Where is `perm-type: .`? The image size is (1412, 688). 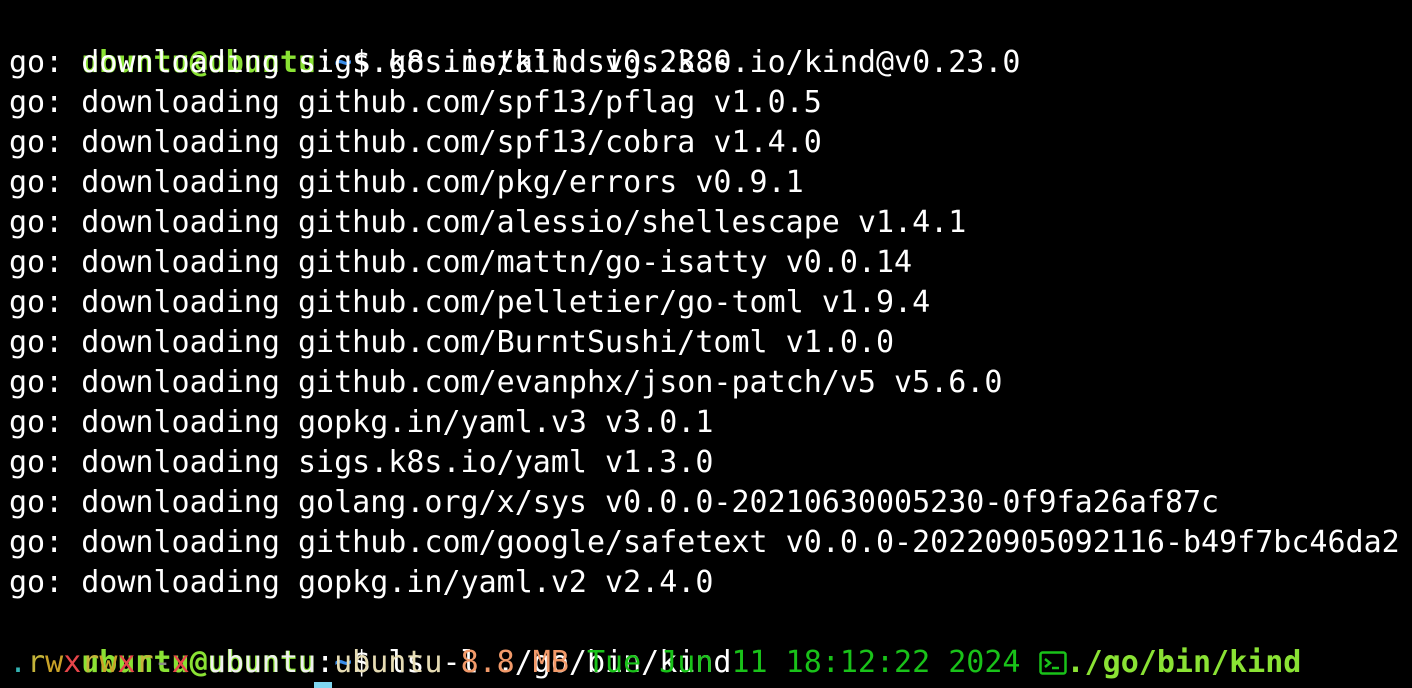 perm-type: . is located at coordinates (18, 662).